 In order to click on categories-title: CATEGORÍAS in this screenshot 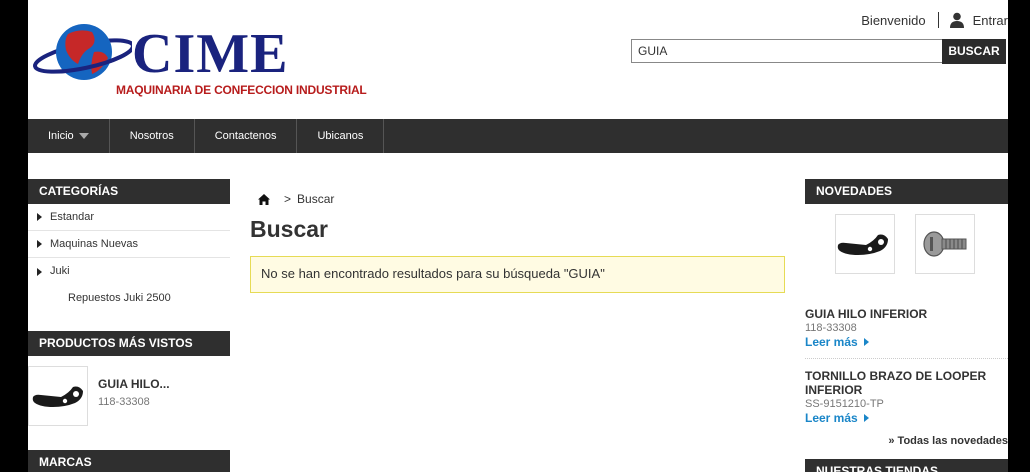, I will do `click(129, 191)`.